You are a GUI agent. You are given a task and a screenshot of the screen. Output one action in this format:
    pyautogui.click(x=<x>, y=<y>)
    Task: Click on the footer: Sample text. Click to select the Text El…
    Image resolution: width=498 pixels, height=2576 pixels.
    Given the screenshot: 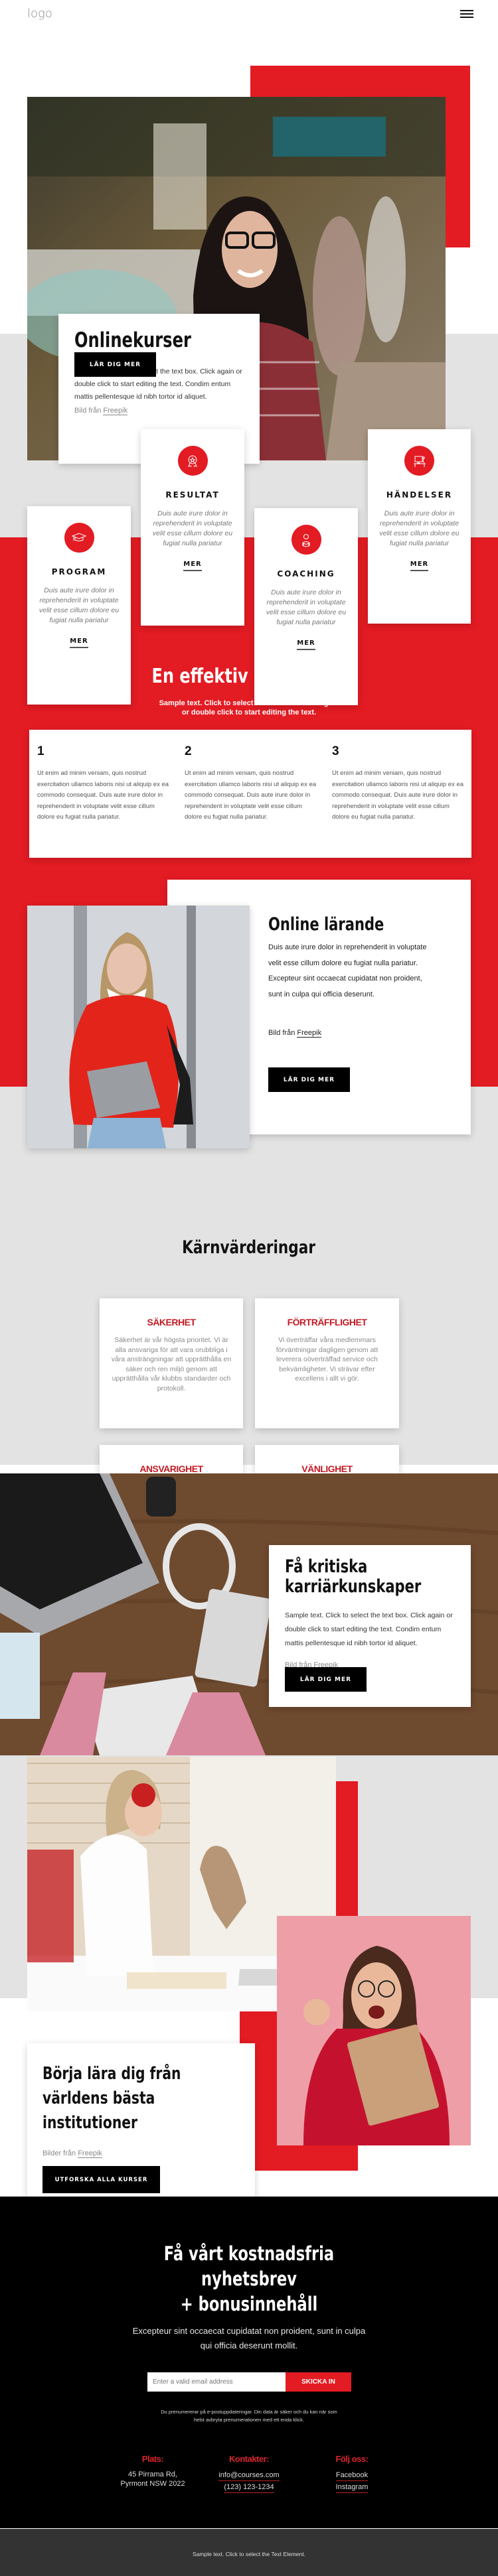 What is the action you would take?
    pyautogui.click(x=249, y=2552)
    